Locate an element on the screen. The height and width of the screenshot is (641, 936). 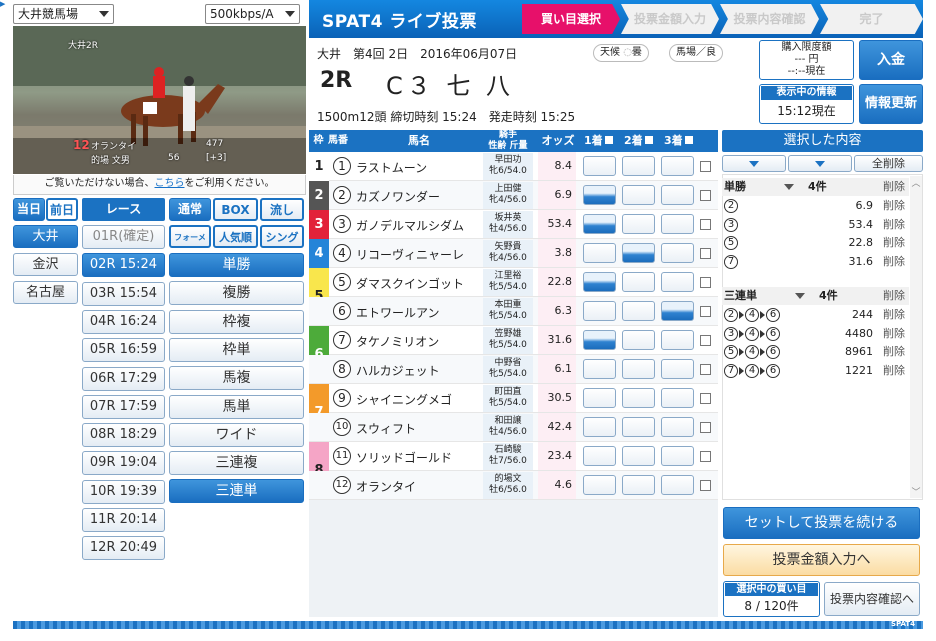
race-item: 01R(確定) is located at coordinates (123, 237).